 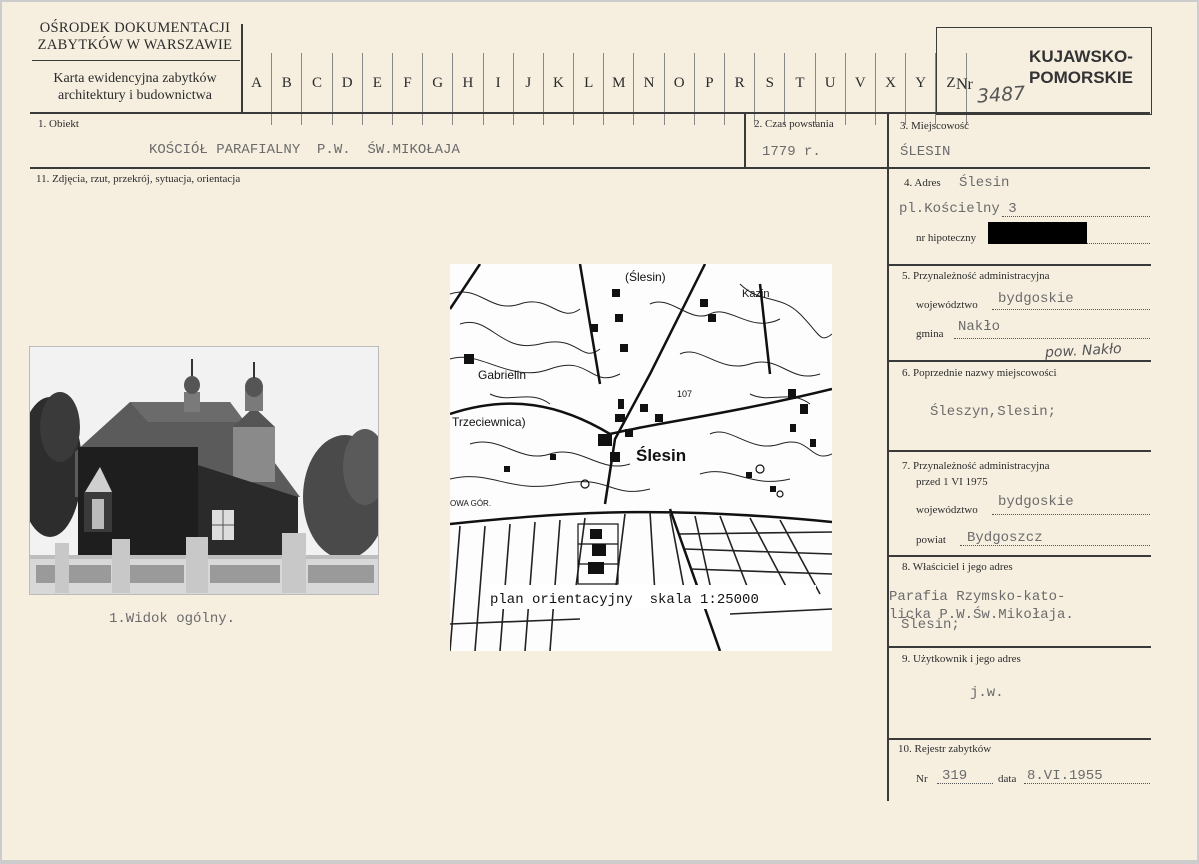 What do you see at coordinates (1081, 77) in the screenshot?
I see `region-line2: POMORSKIE` at bounding box center [1081, 77].